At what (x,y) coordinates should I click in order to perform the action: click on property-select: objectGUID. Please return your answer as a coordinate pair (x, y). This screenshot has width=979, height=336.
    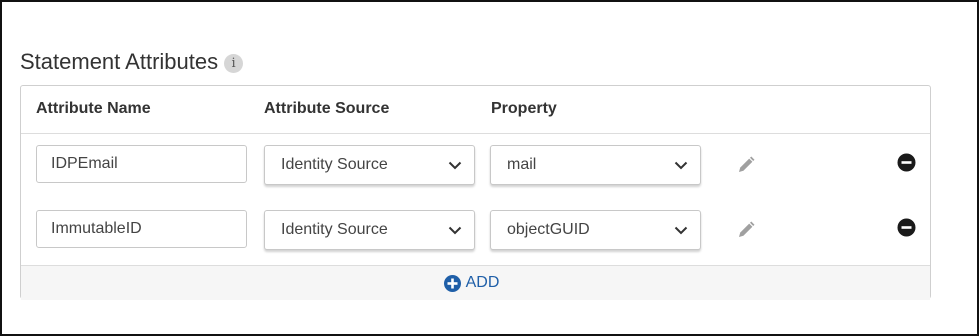
    Looking at the image, I should click on (595, 230).